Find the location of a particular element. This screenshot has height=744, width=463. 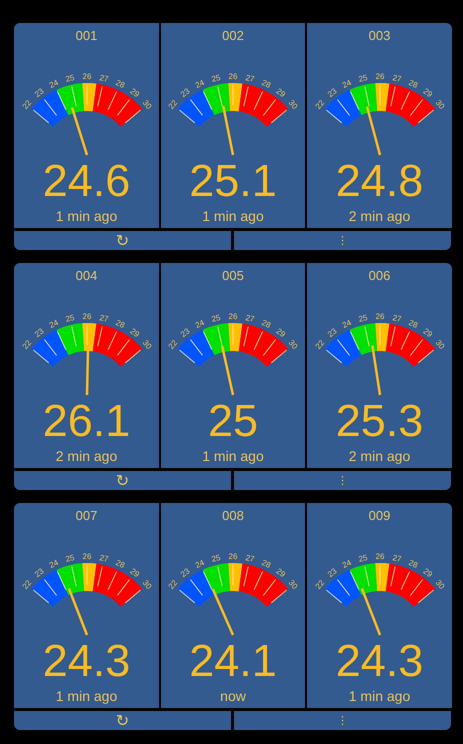

sensor-id: 001 is located at coordinates (87, 36).